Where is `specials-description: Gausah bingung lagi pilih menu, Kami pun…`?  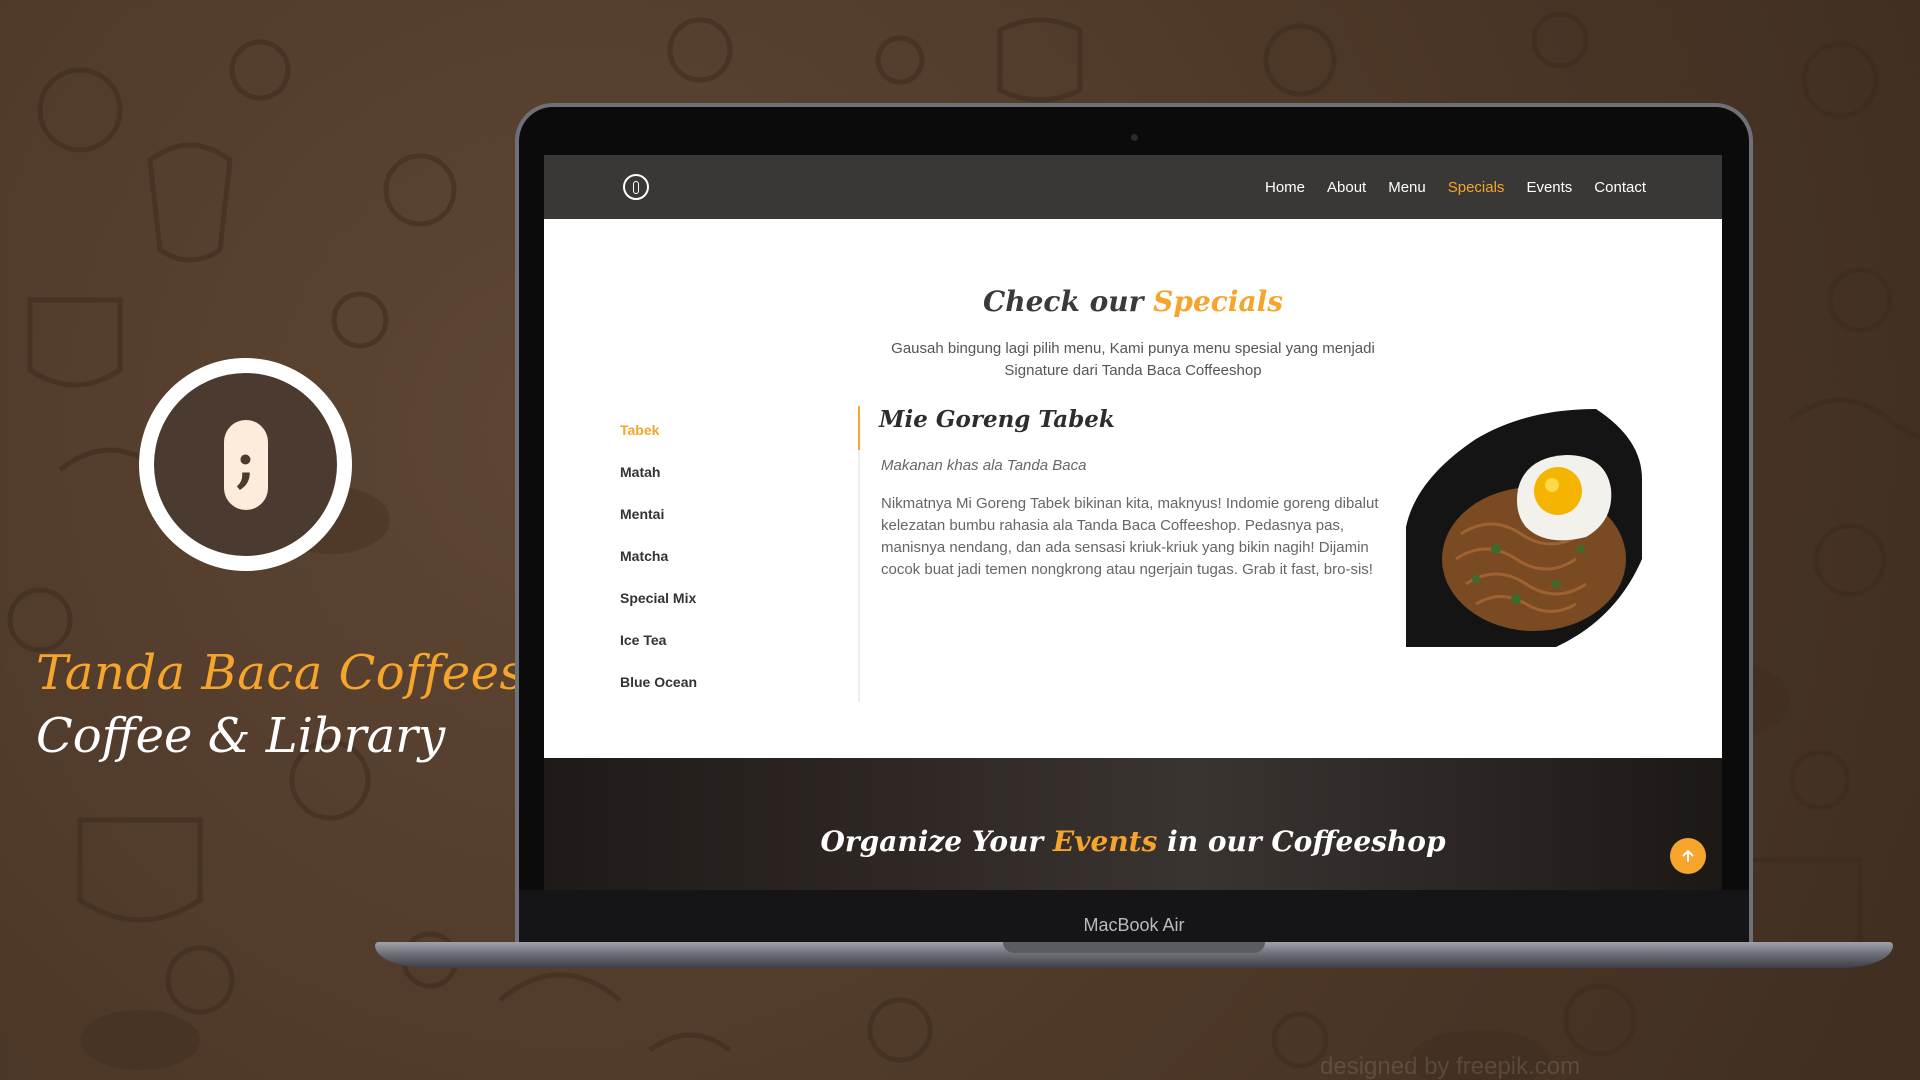 specials-description: Gausah bingung lagi pilih menu, Kami pun… is located at coordinates (1133, 359).